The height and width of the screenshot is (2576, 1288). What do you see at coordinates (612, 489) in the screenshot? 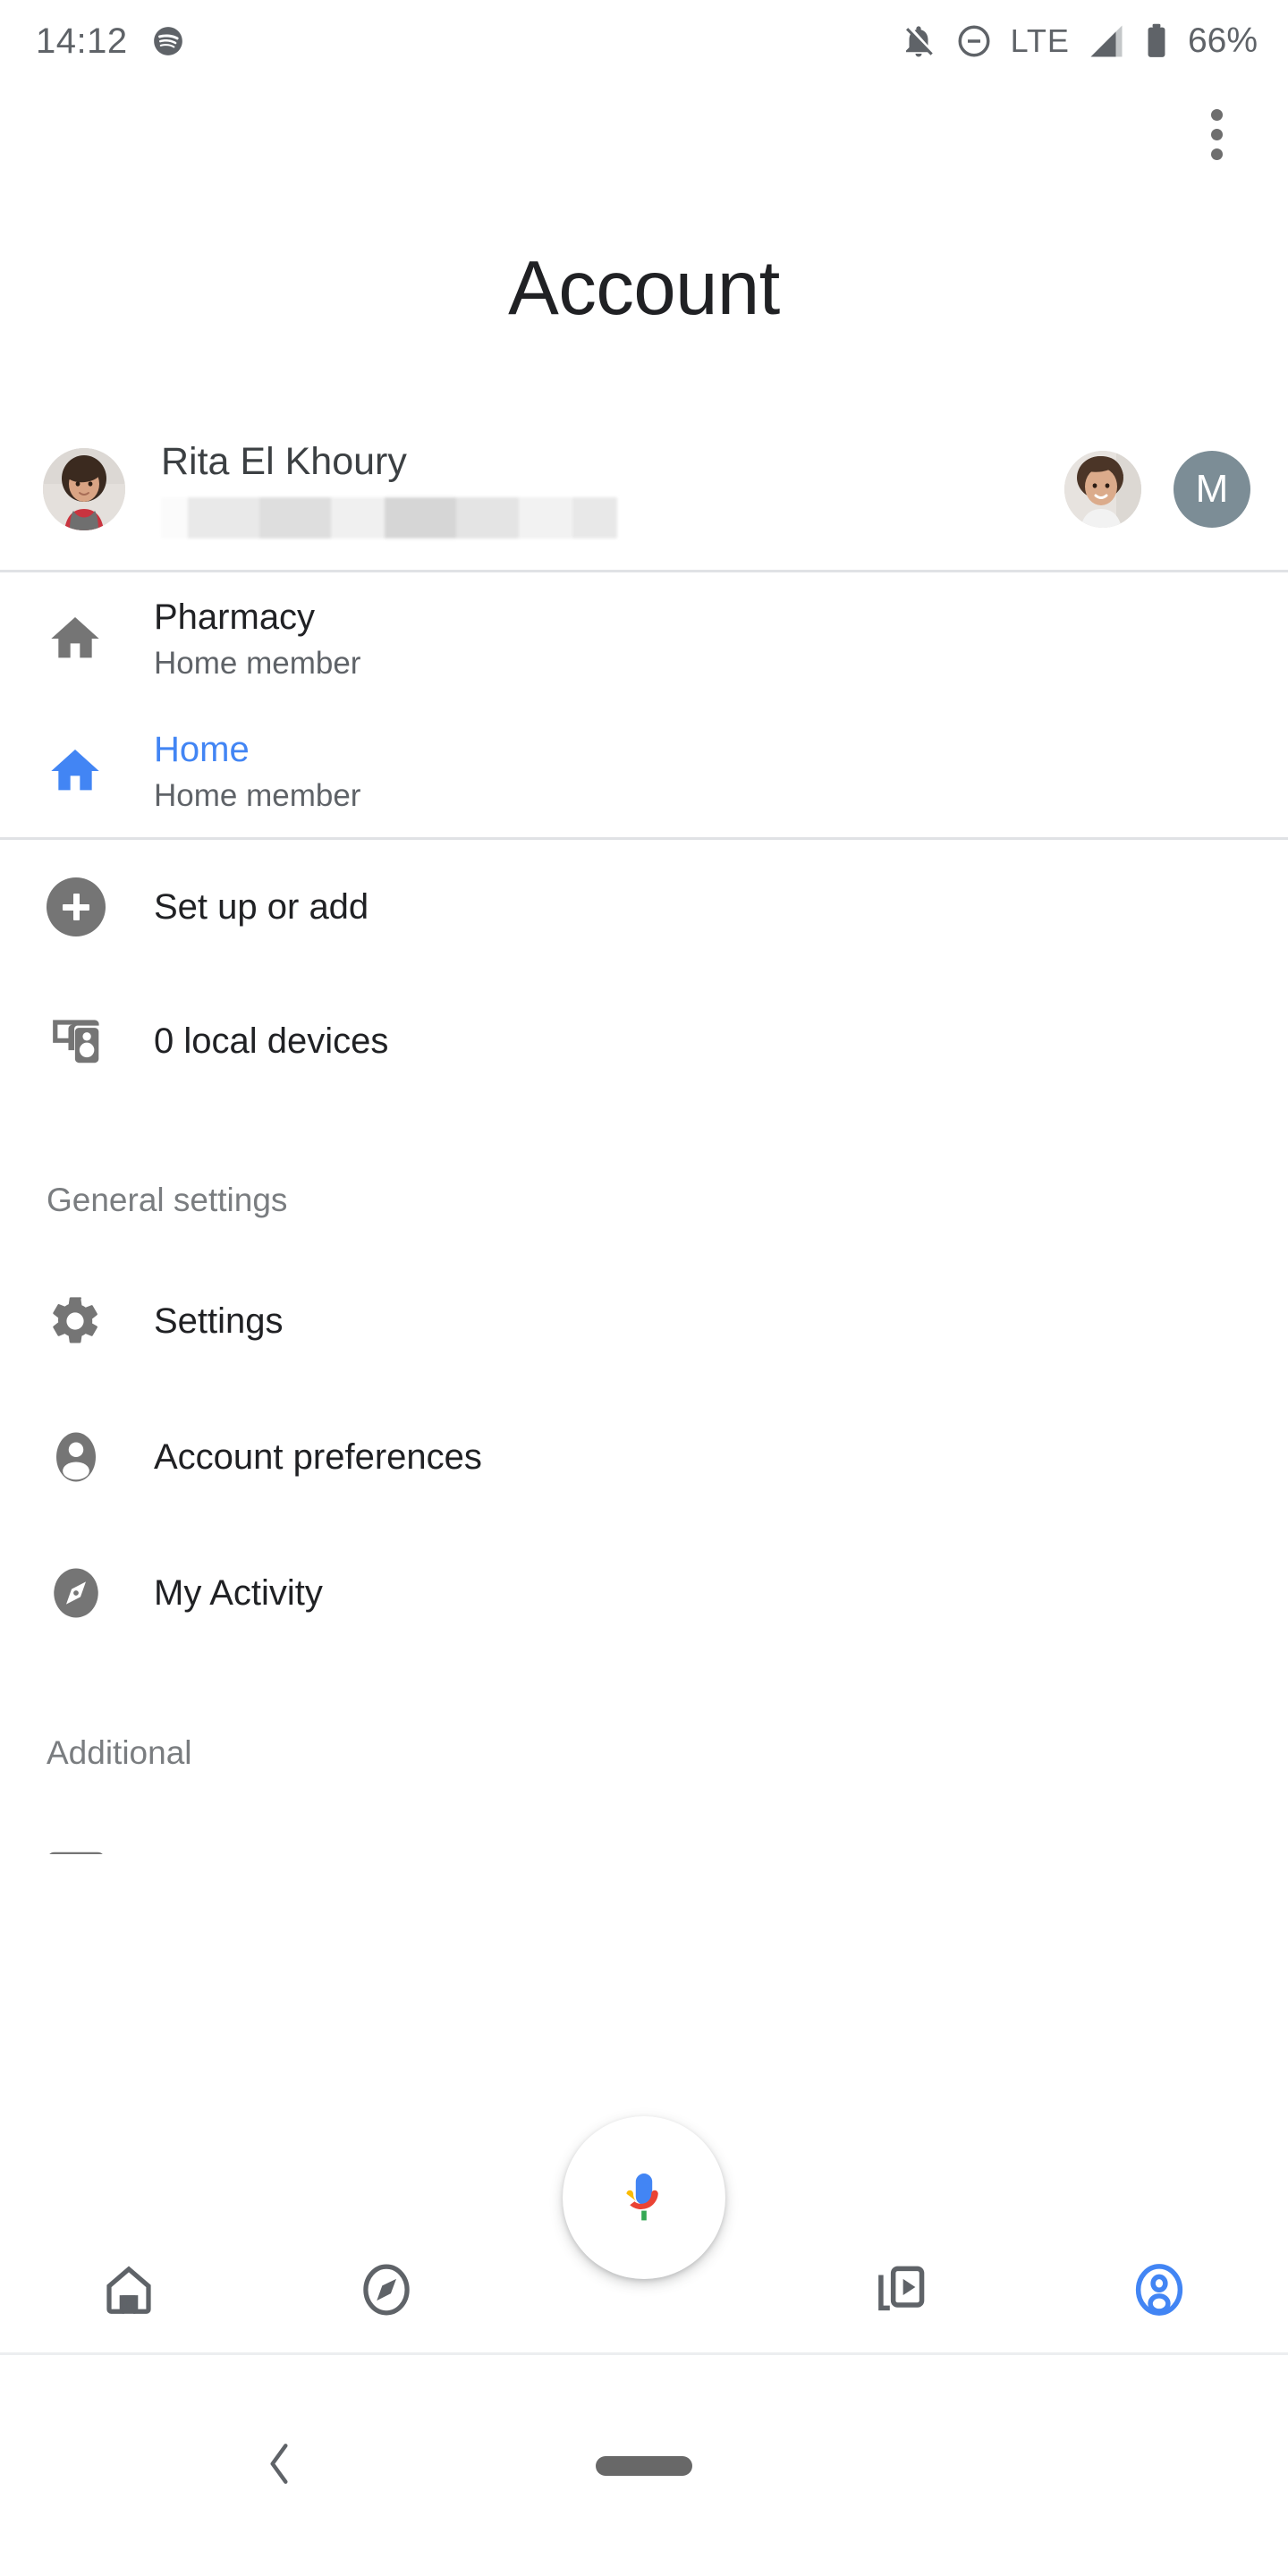
I see `profile-text: Rita El Khoury` at bounding box center [612, 489].